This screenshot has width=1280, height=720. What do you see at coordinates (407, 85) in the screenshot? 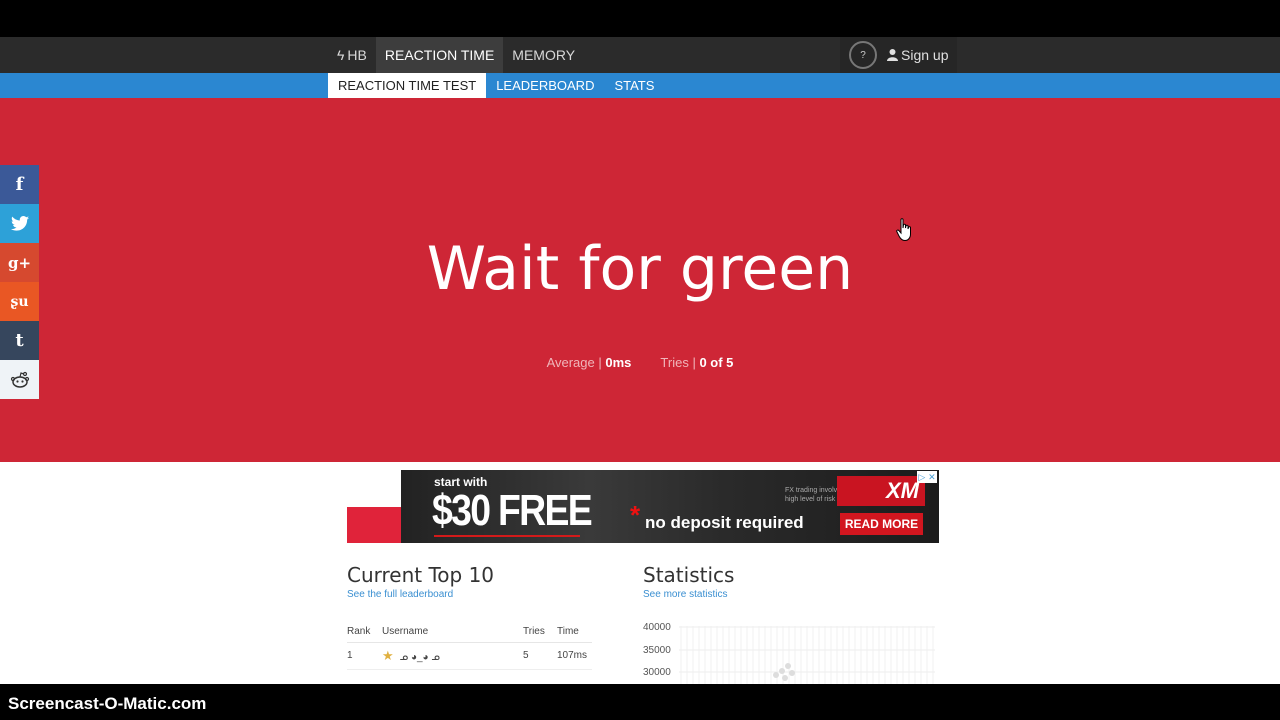
I see `tab-reaction-time-test: REACTION TIME TEST` at bounding box center [407, 85].